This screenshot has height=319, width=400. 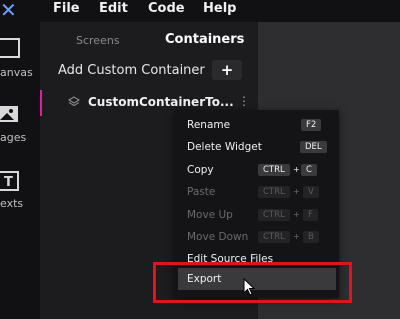 I want to click on menu-item-copy-label: Copy, so click(x=200, y=170).